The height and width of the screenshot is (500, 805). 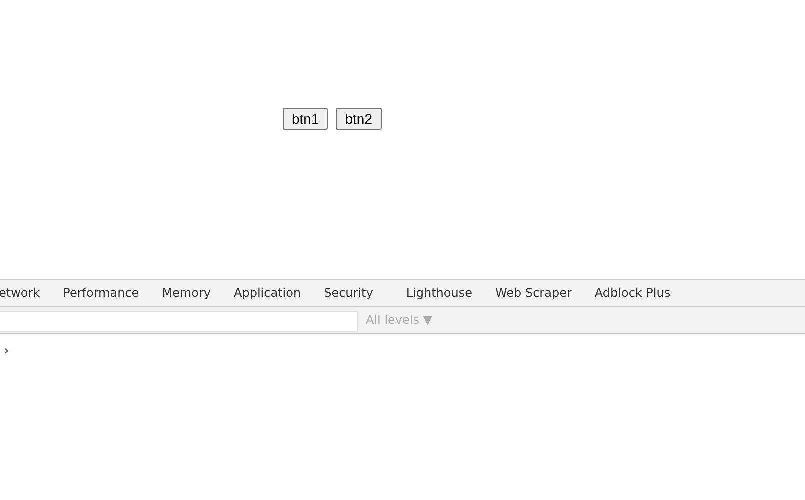 What do you see at coordinates (359, 119) in the screenshot?
I see `page-button: btn2` at bounding box center [359, 119].